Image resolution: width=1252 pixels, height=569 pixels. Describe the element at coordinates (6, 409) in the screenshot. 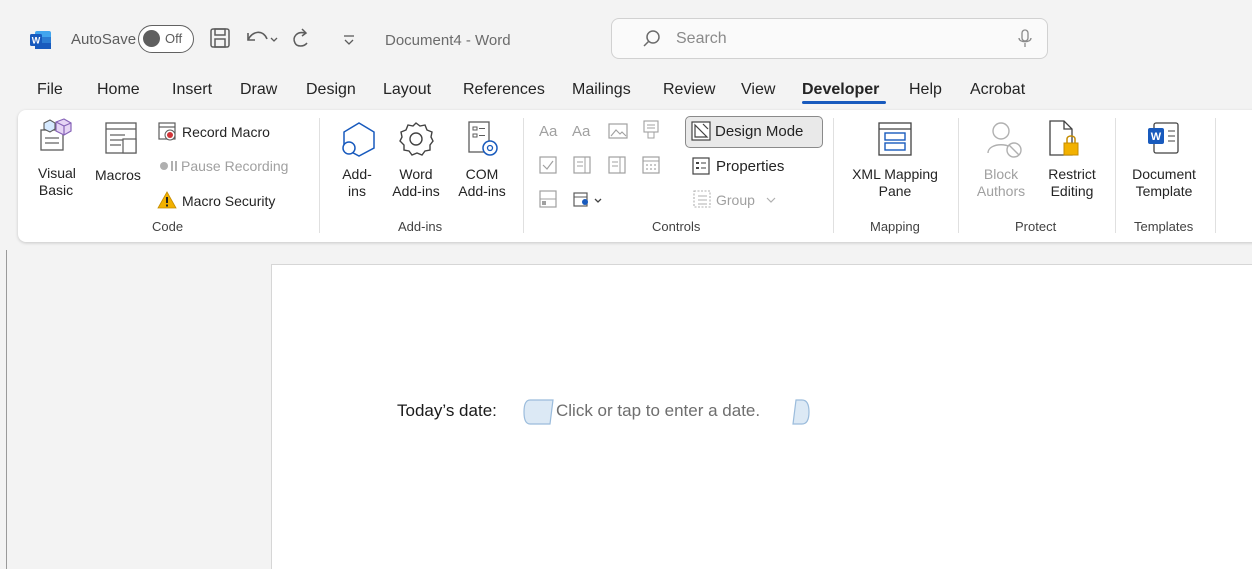

I see `document-area-edge` at that location.